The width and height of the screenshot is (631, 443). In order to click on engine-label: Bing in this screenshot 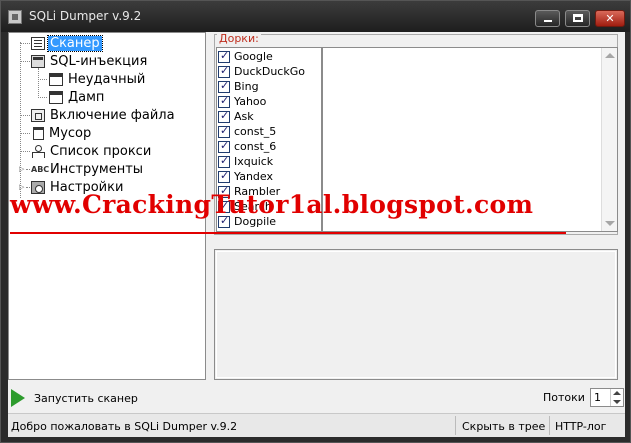, I will do `click(246, 86)`.